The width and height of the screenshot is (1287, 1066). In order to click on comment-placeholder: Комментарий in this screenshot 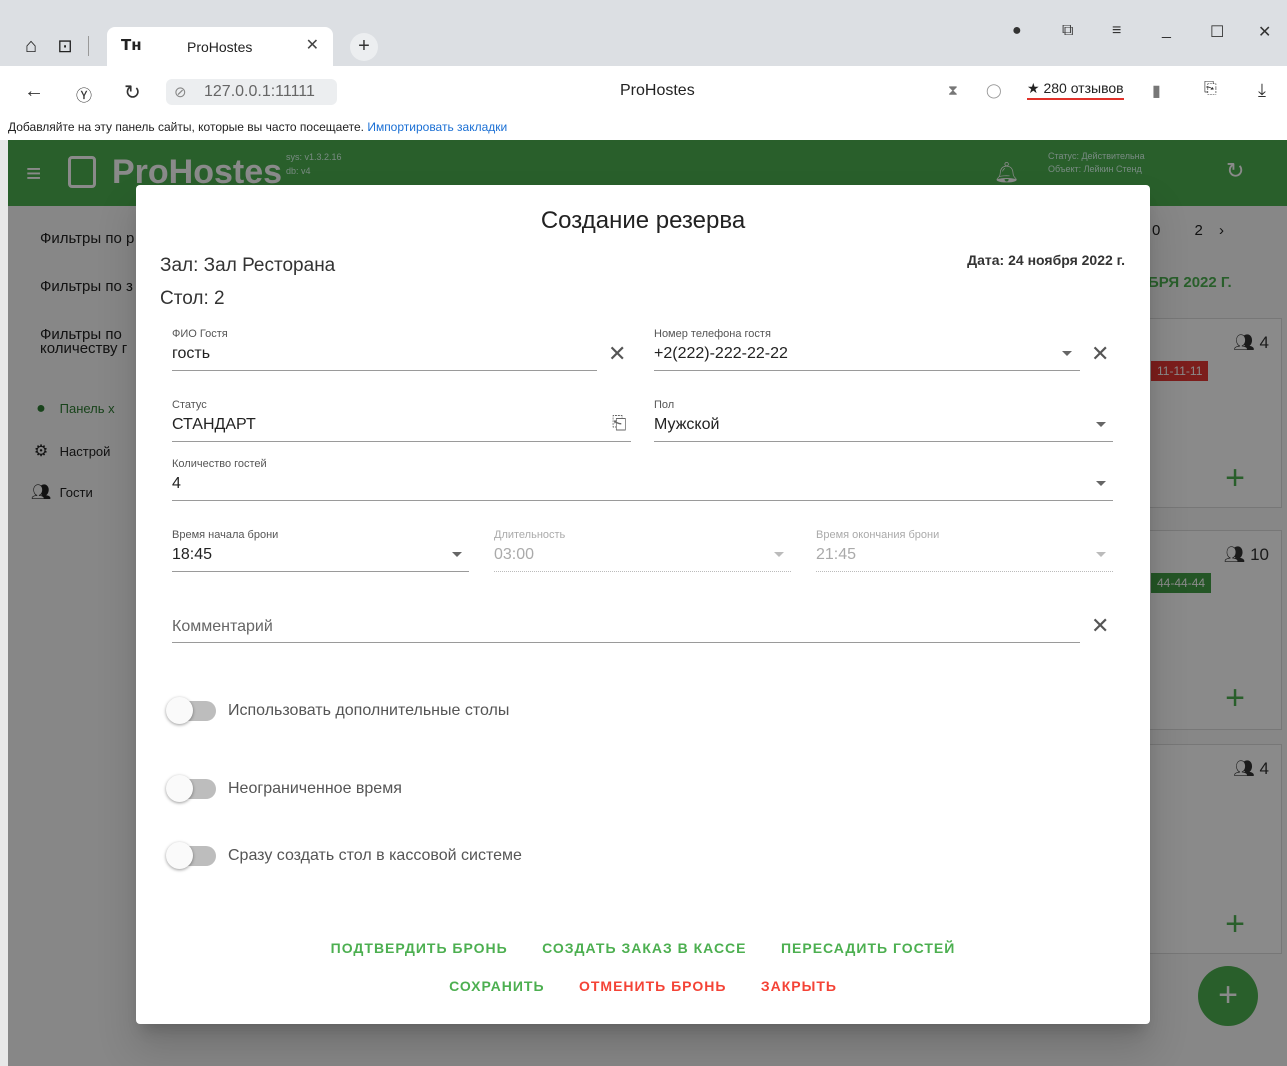, I will do `click(222, 626)`.